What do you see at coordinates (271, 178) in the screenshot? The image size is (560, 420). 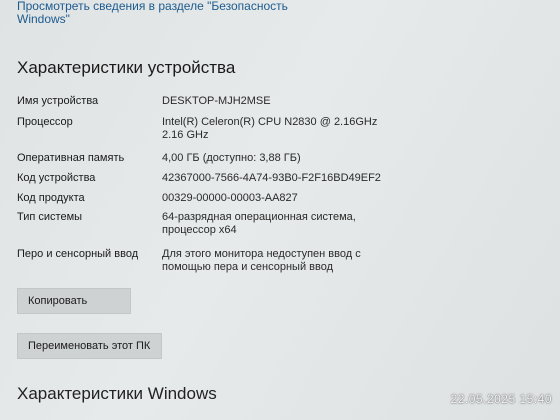 I see `spec-value: 42367000-7566-4A74-93B0-F2F16BD49EF2` at bounding box center [271, 178].